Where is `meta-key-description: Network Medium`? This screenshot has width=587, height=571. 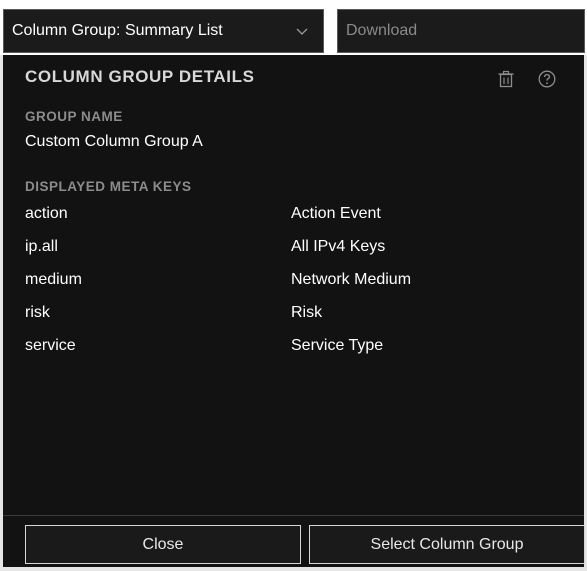 meta-key-description: Network Medium is located at coordinates (351, 279).